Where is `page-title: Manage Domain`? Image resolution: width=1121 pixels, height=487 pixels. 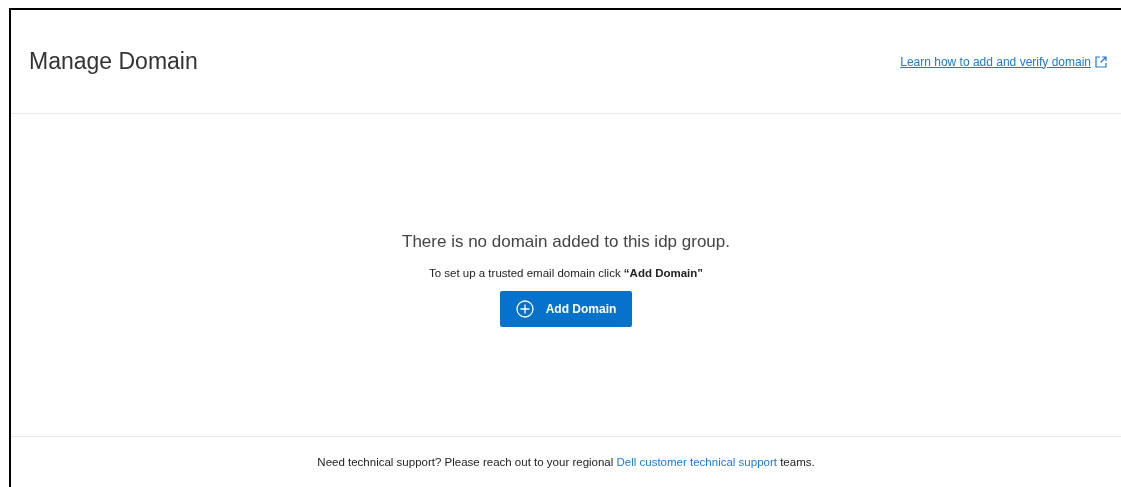 page-title: Manage Domain is located at coordinates (113, 61).